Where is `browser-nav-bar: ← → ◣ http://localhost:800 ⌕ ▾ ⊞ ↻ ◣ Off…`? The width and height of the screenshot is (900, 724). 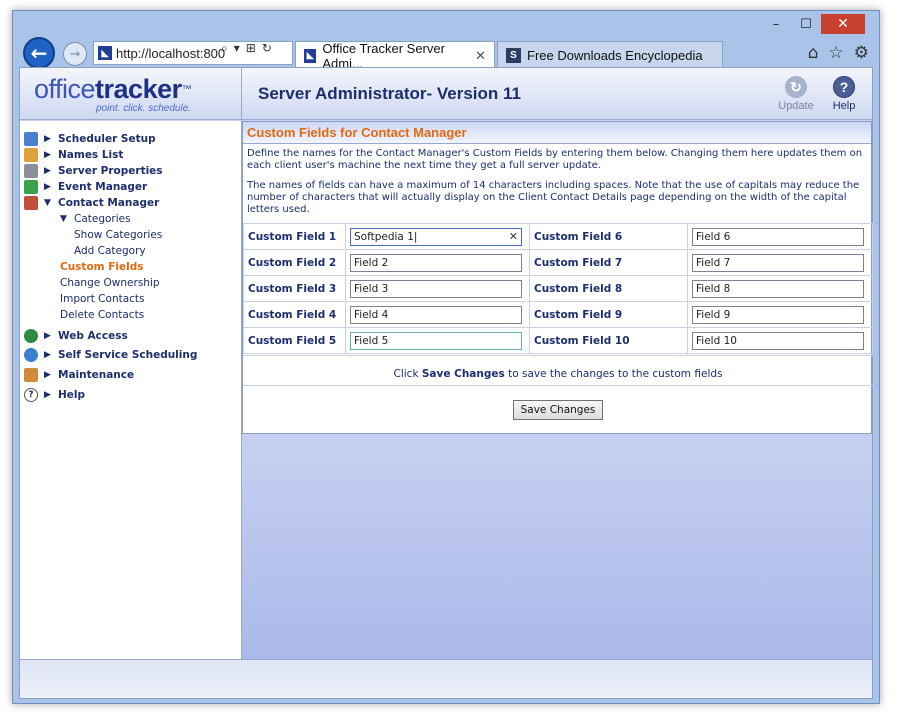
browser-nav-bar: ← → ◣ http://localhost:800 ⌕ ▾ ⊞ ↻ ◣ Off… is located at coordinates (446, 54).